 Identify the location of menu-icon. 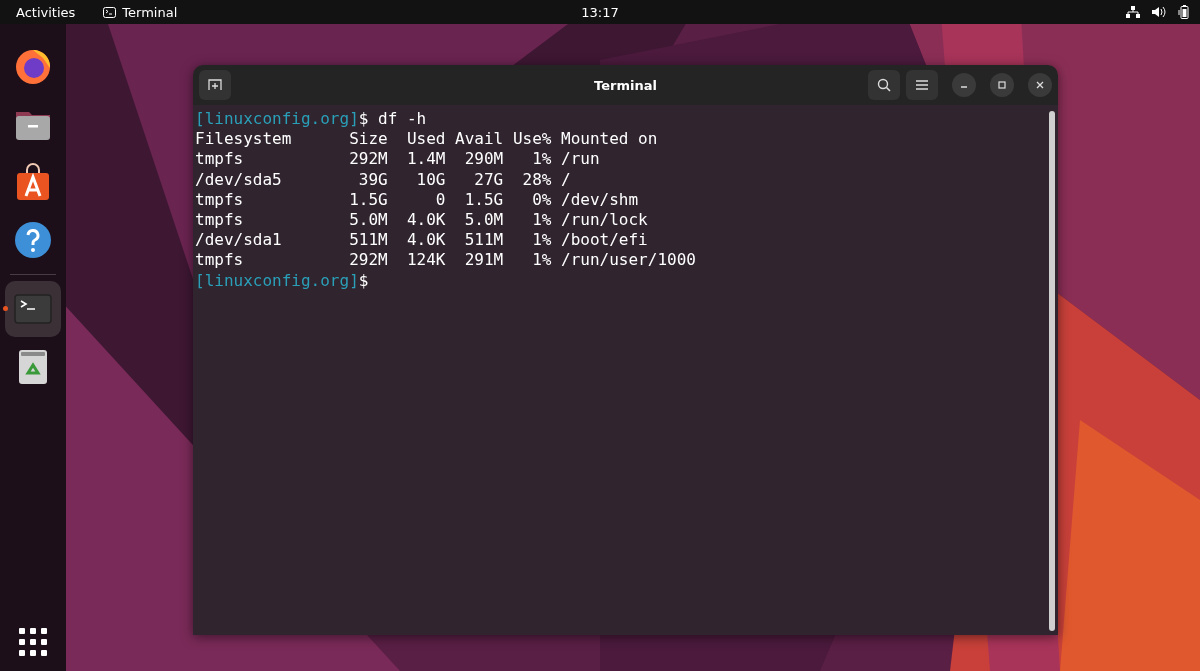
(922, 85).